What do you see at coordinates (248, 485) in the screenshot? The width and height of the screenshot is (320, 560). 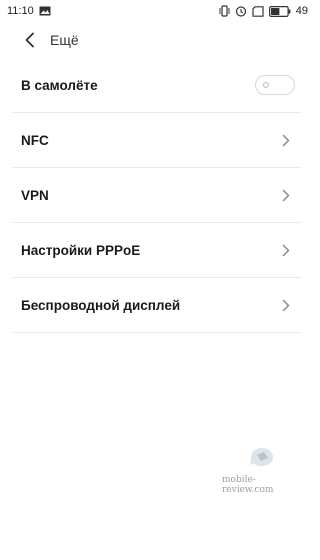 I see `watermark-text: mobile-review.com` at bounding box center [248, 485].